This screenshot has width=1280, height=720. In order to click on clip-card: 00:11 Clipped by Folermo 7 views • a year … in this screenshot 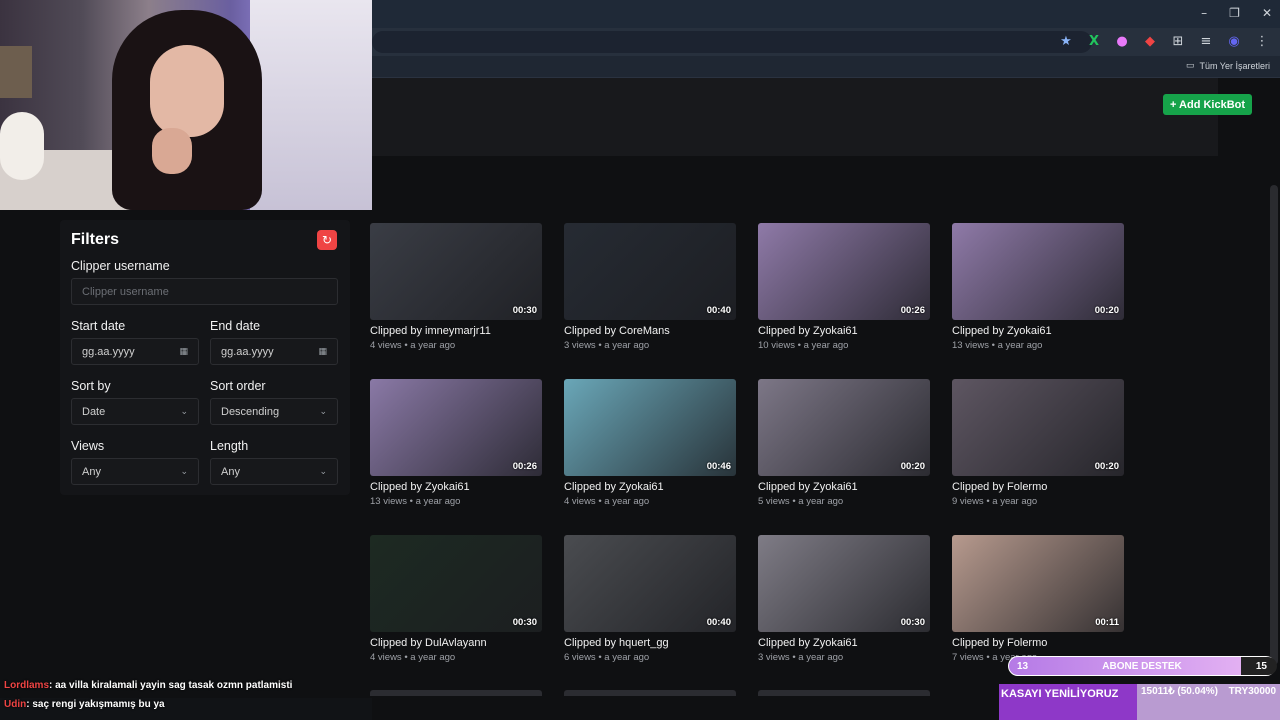, I will do `click(1038, 599)`.